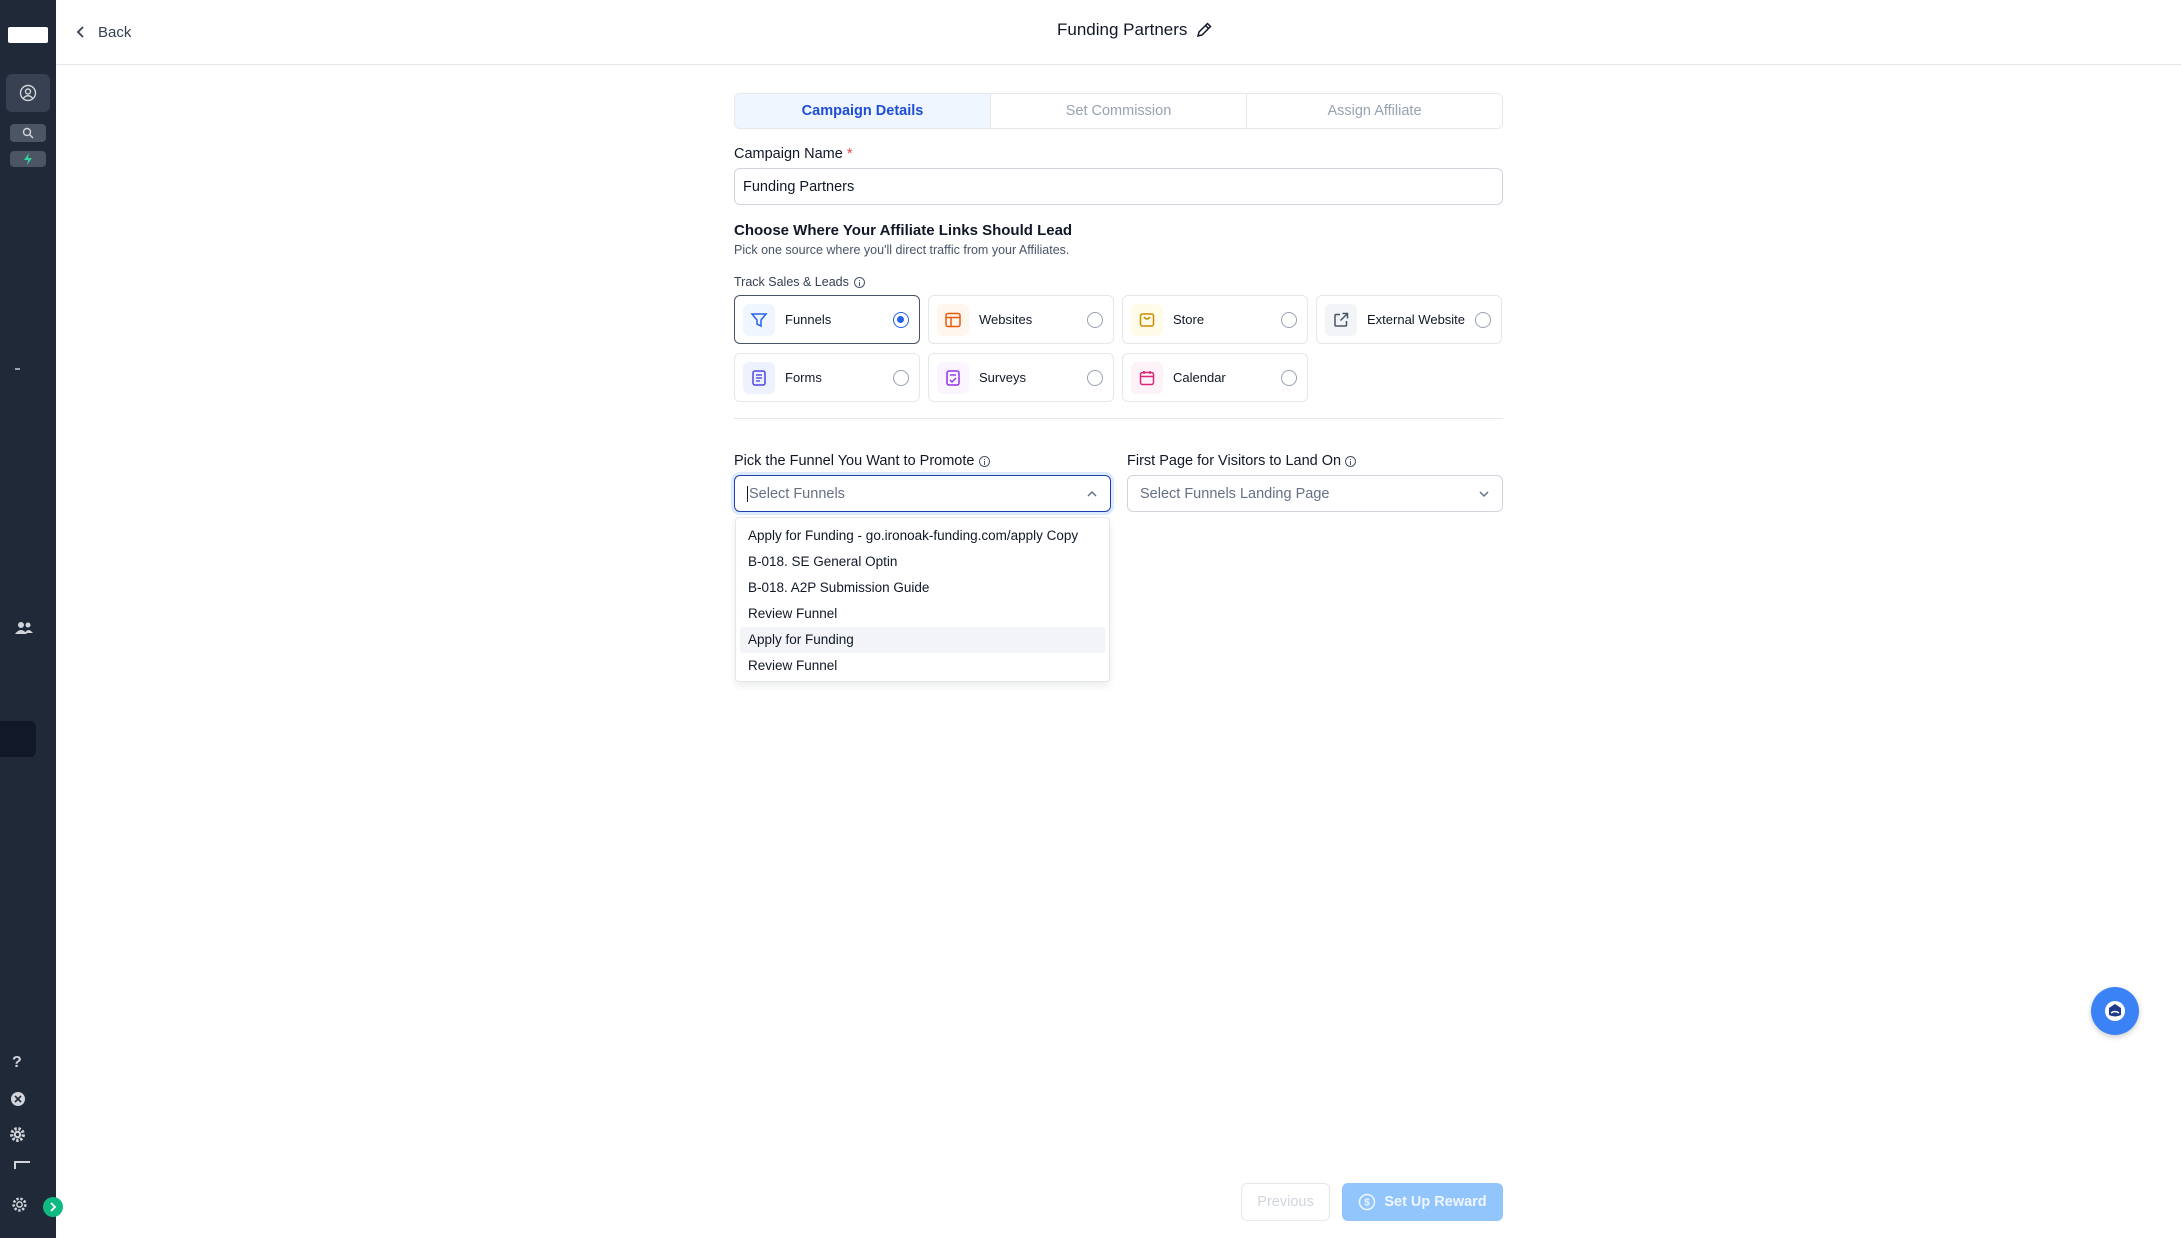  What do you see at coordinates (31, 619) in the screenshot?
I see `left-sidebar: ?` at bounding box center [31, 619].